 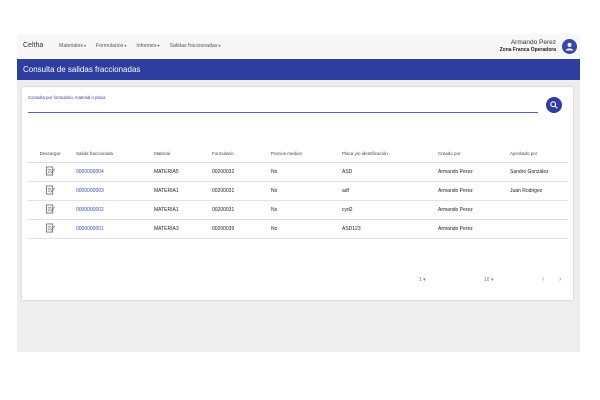 I want to click on col-creado: Creado por, so click(x=471, y=154).